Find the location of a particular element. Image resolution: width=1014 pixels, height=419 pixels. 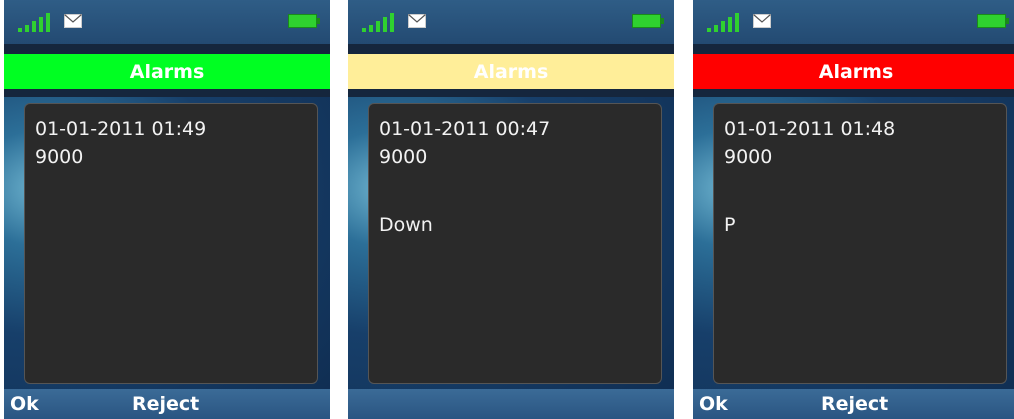

alarm-datetime: 01-01-2011 01:49 is located at coordinates (121, 129).